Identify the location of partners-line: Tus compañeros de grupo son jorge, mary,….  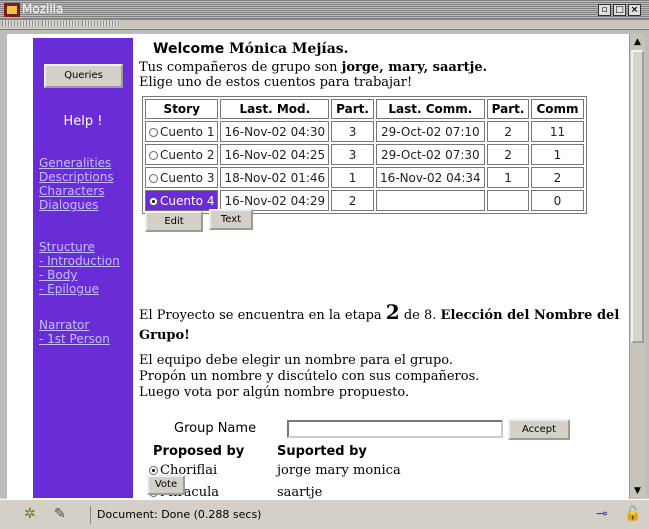
(313, 67).